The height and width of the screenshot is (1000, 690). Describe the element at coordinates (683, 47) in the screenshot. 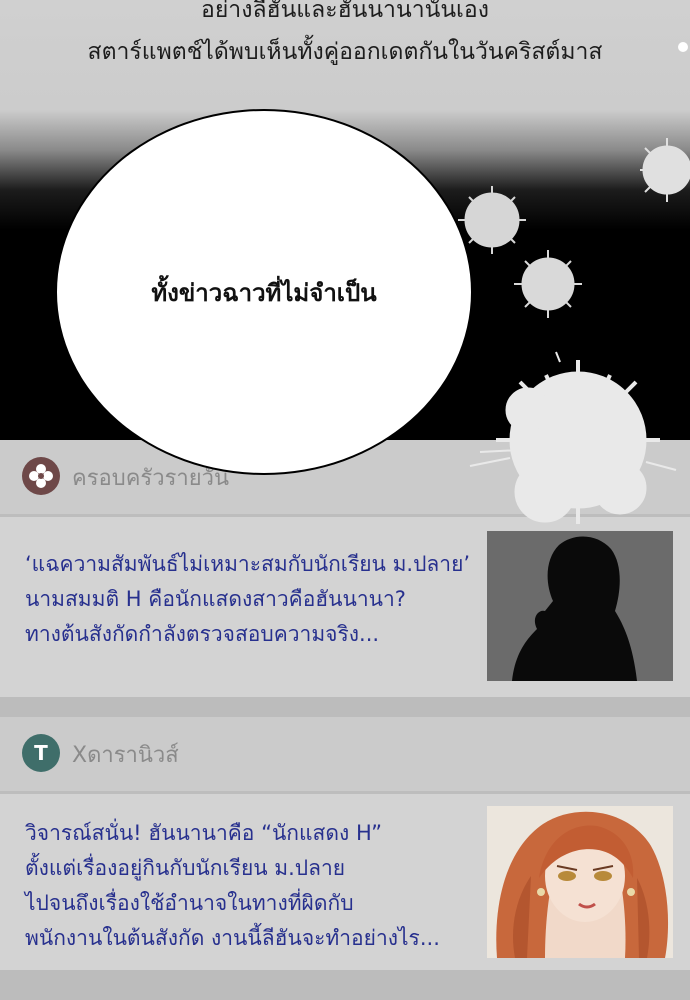

I see `sparkle-dot` at that location.